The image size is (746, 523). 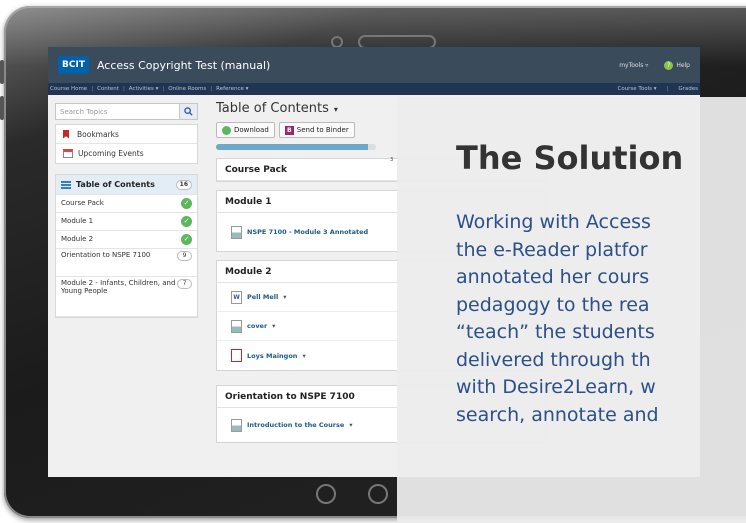 What do you see at coordinates (226, 130) in the screenshot?
I see `download-icon` at bounding box center [226, 130].